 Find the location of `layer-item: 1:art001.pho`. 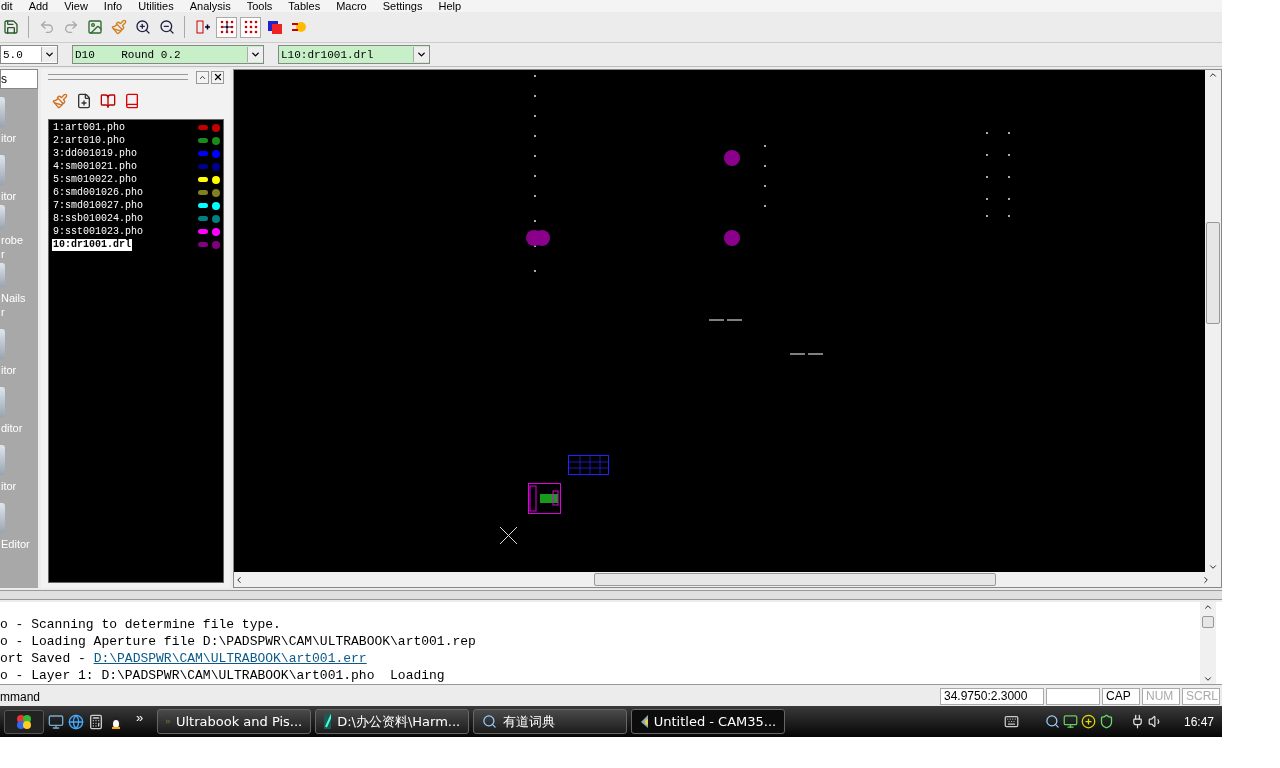

layer-item: 1:art001.pho is located at coordinates (89, 127).